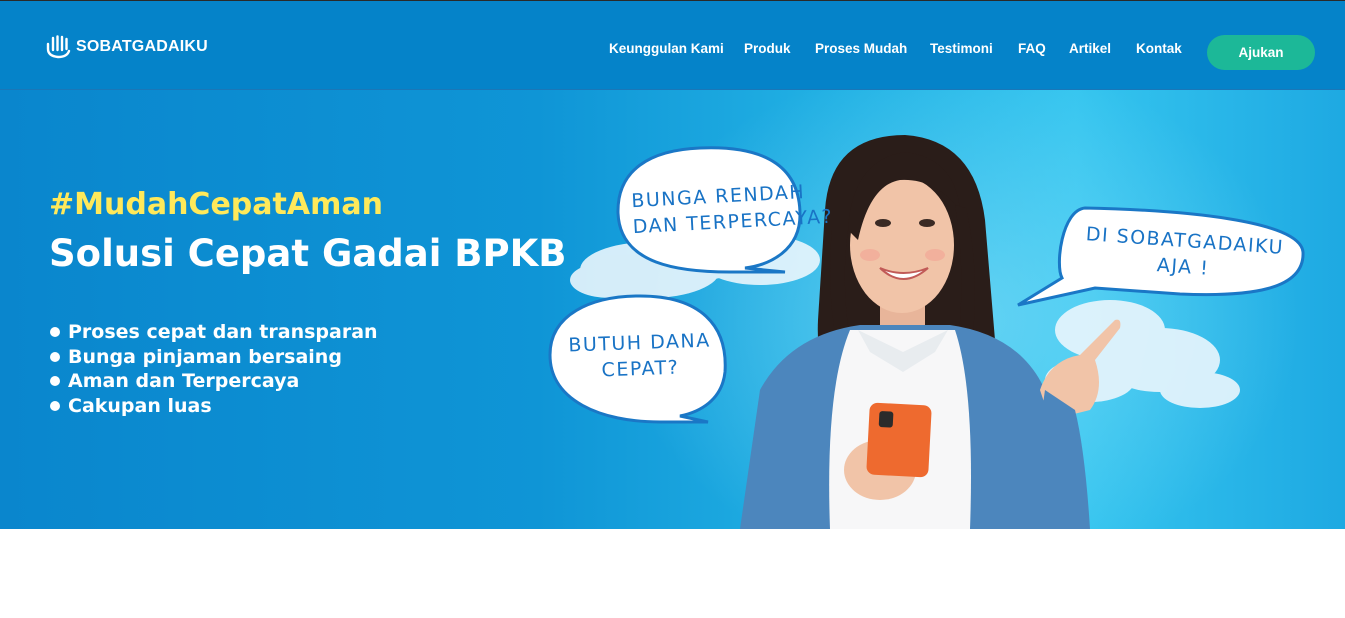  I want to click on benefit-item: Cakupan luas, so click(214, 406).